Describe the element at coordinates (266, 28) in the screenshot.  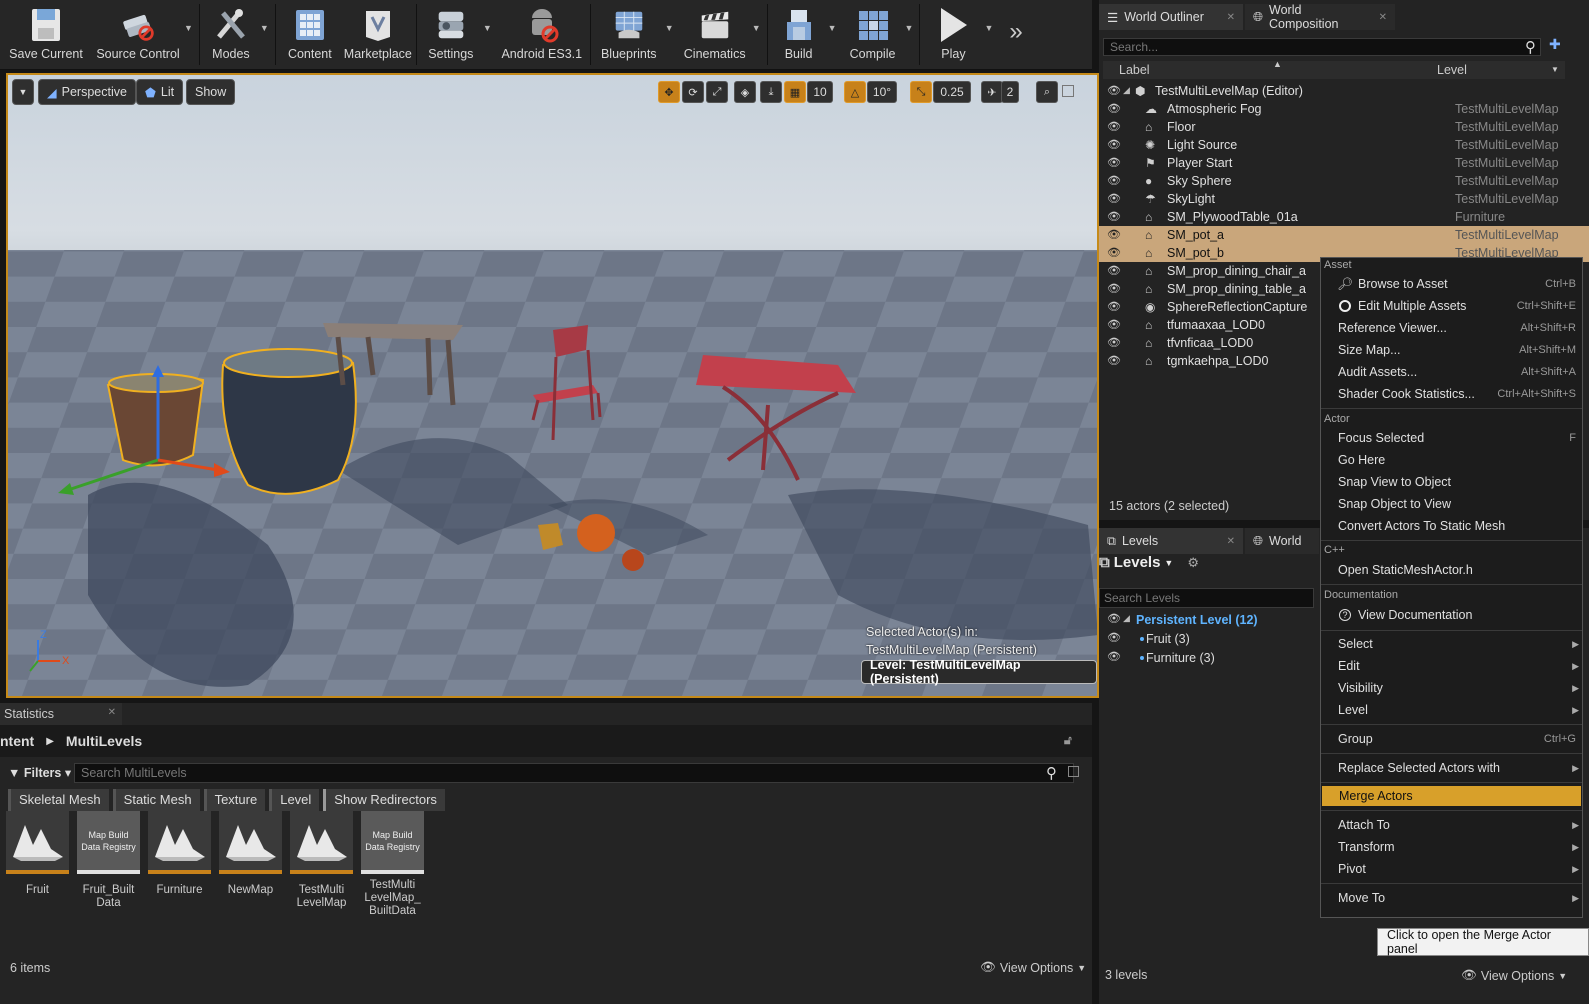
I see `modes-dropdown-icon: ▼` at that location.